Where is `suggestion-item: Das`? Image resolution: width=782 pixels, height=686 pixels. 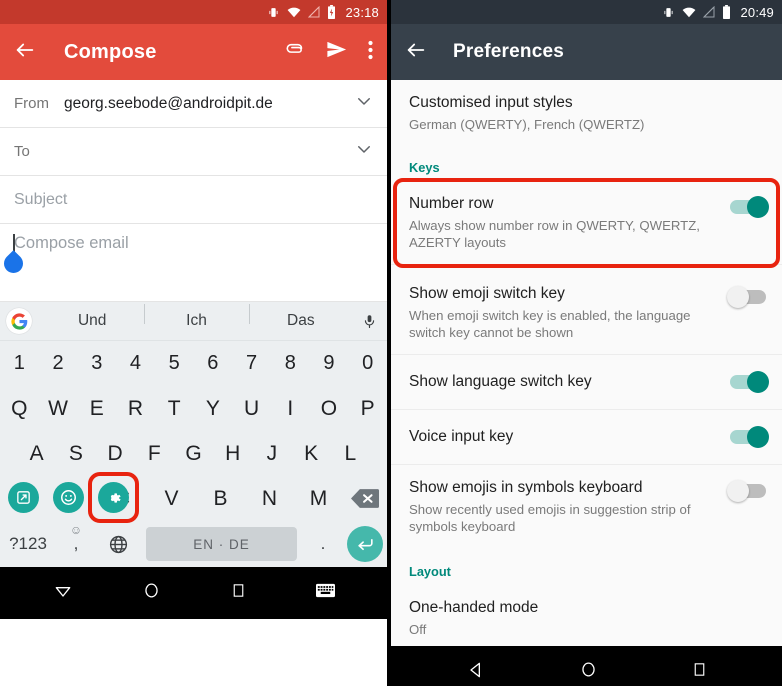 suggestion-item: Das is located at coordinates (300, 317).